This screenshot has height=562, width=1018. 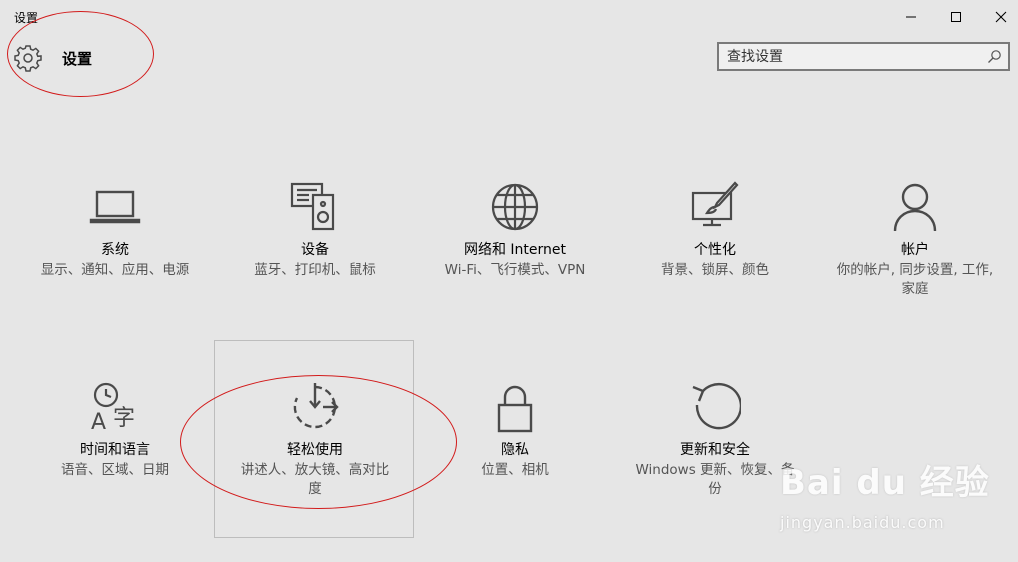 What do you see at coordinates (514, 439) in the screenshot?
I see `tile-privacy: 隐私 位置、相机` at bounding box center [514, 439].